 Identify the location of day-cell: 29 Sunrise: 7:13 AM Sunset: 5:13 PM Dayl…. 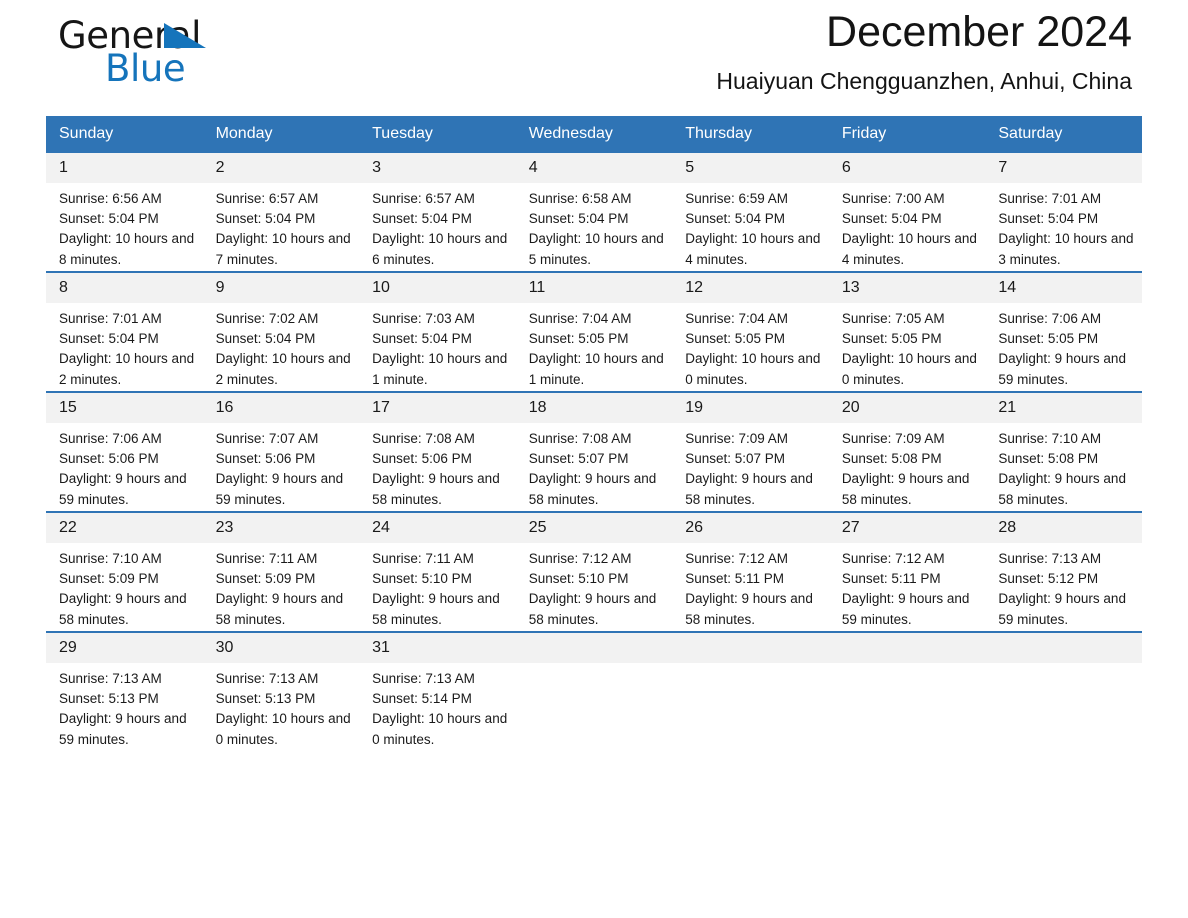
(124, 691).